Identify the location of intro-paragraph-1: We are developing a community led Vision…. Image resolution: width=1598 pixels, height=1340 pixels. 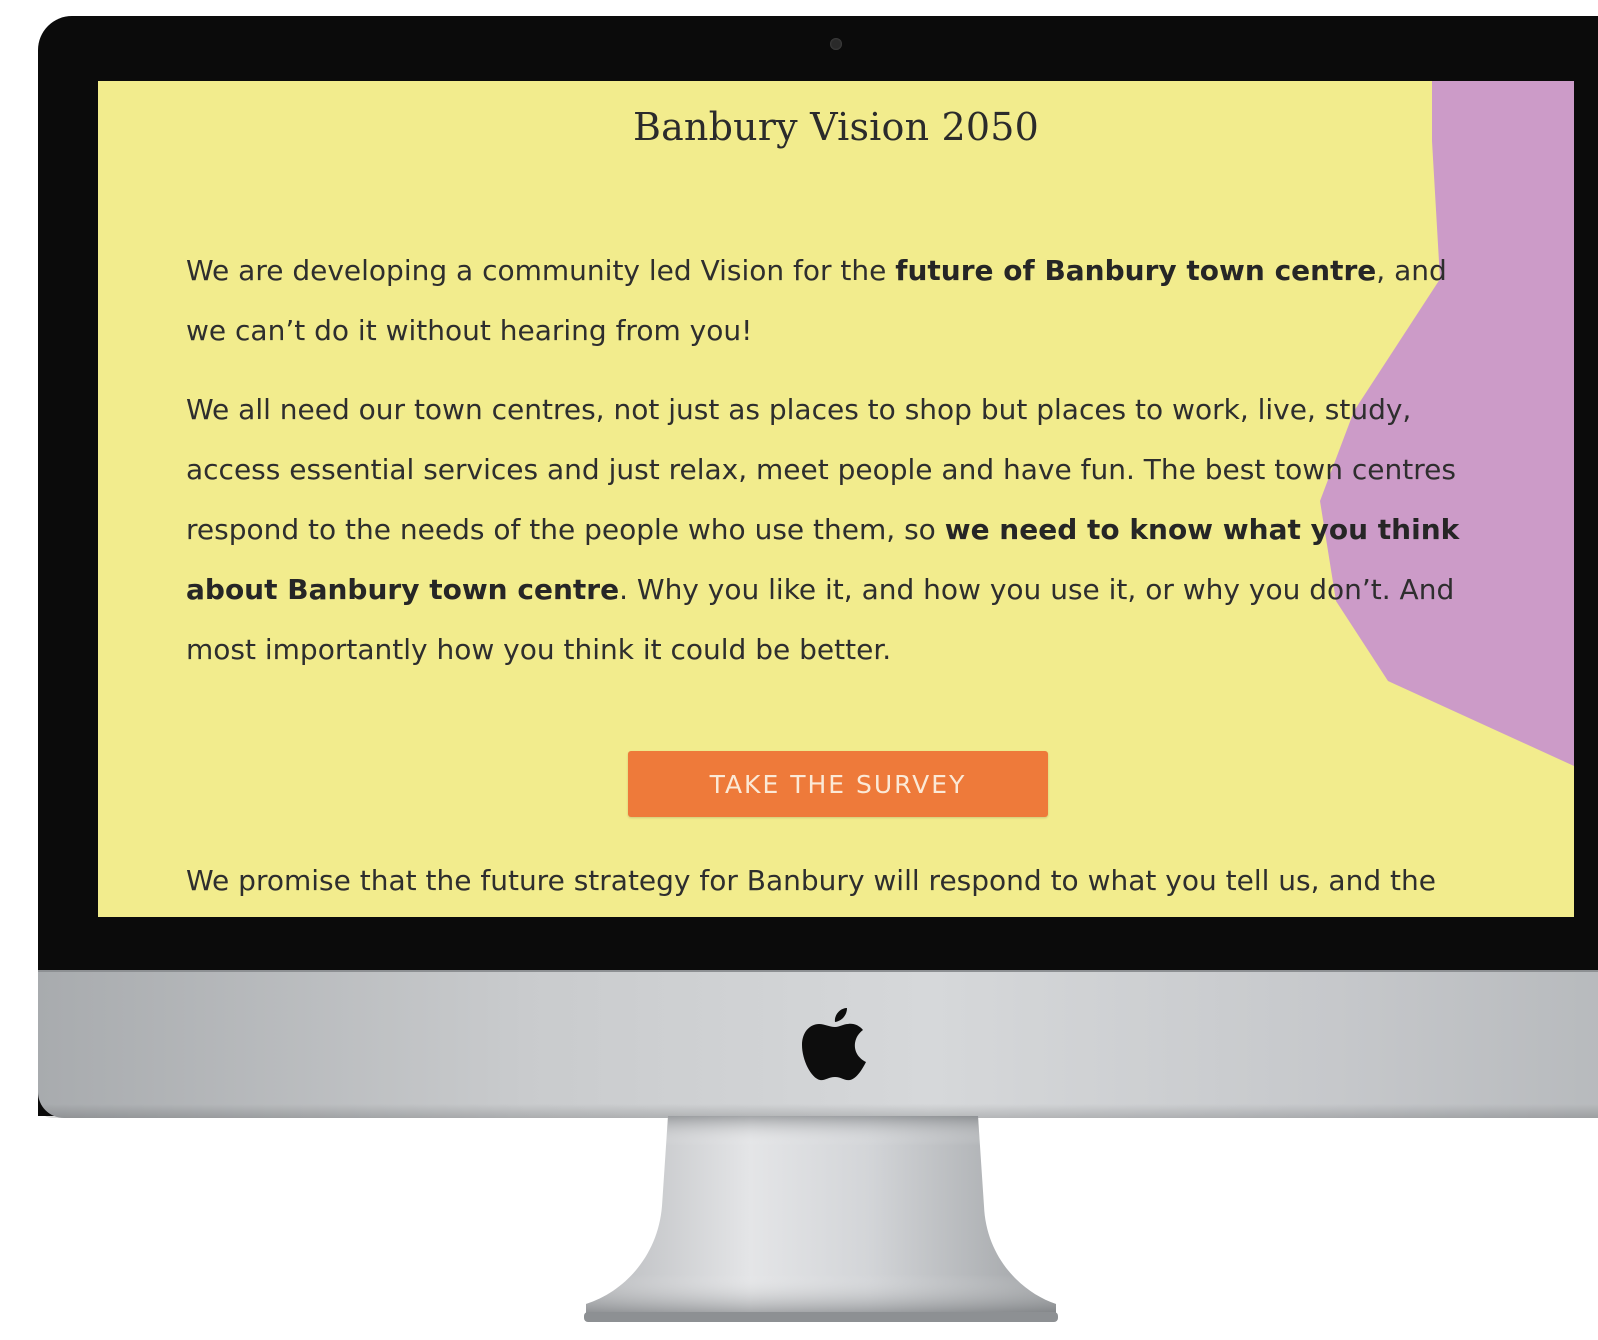
(836, 301).